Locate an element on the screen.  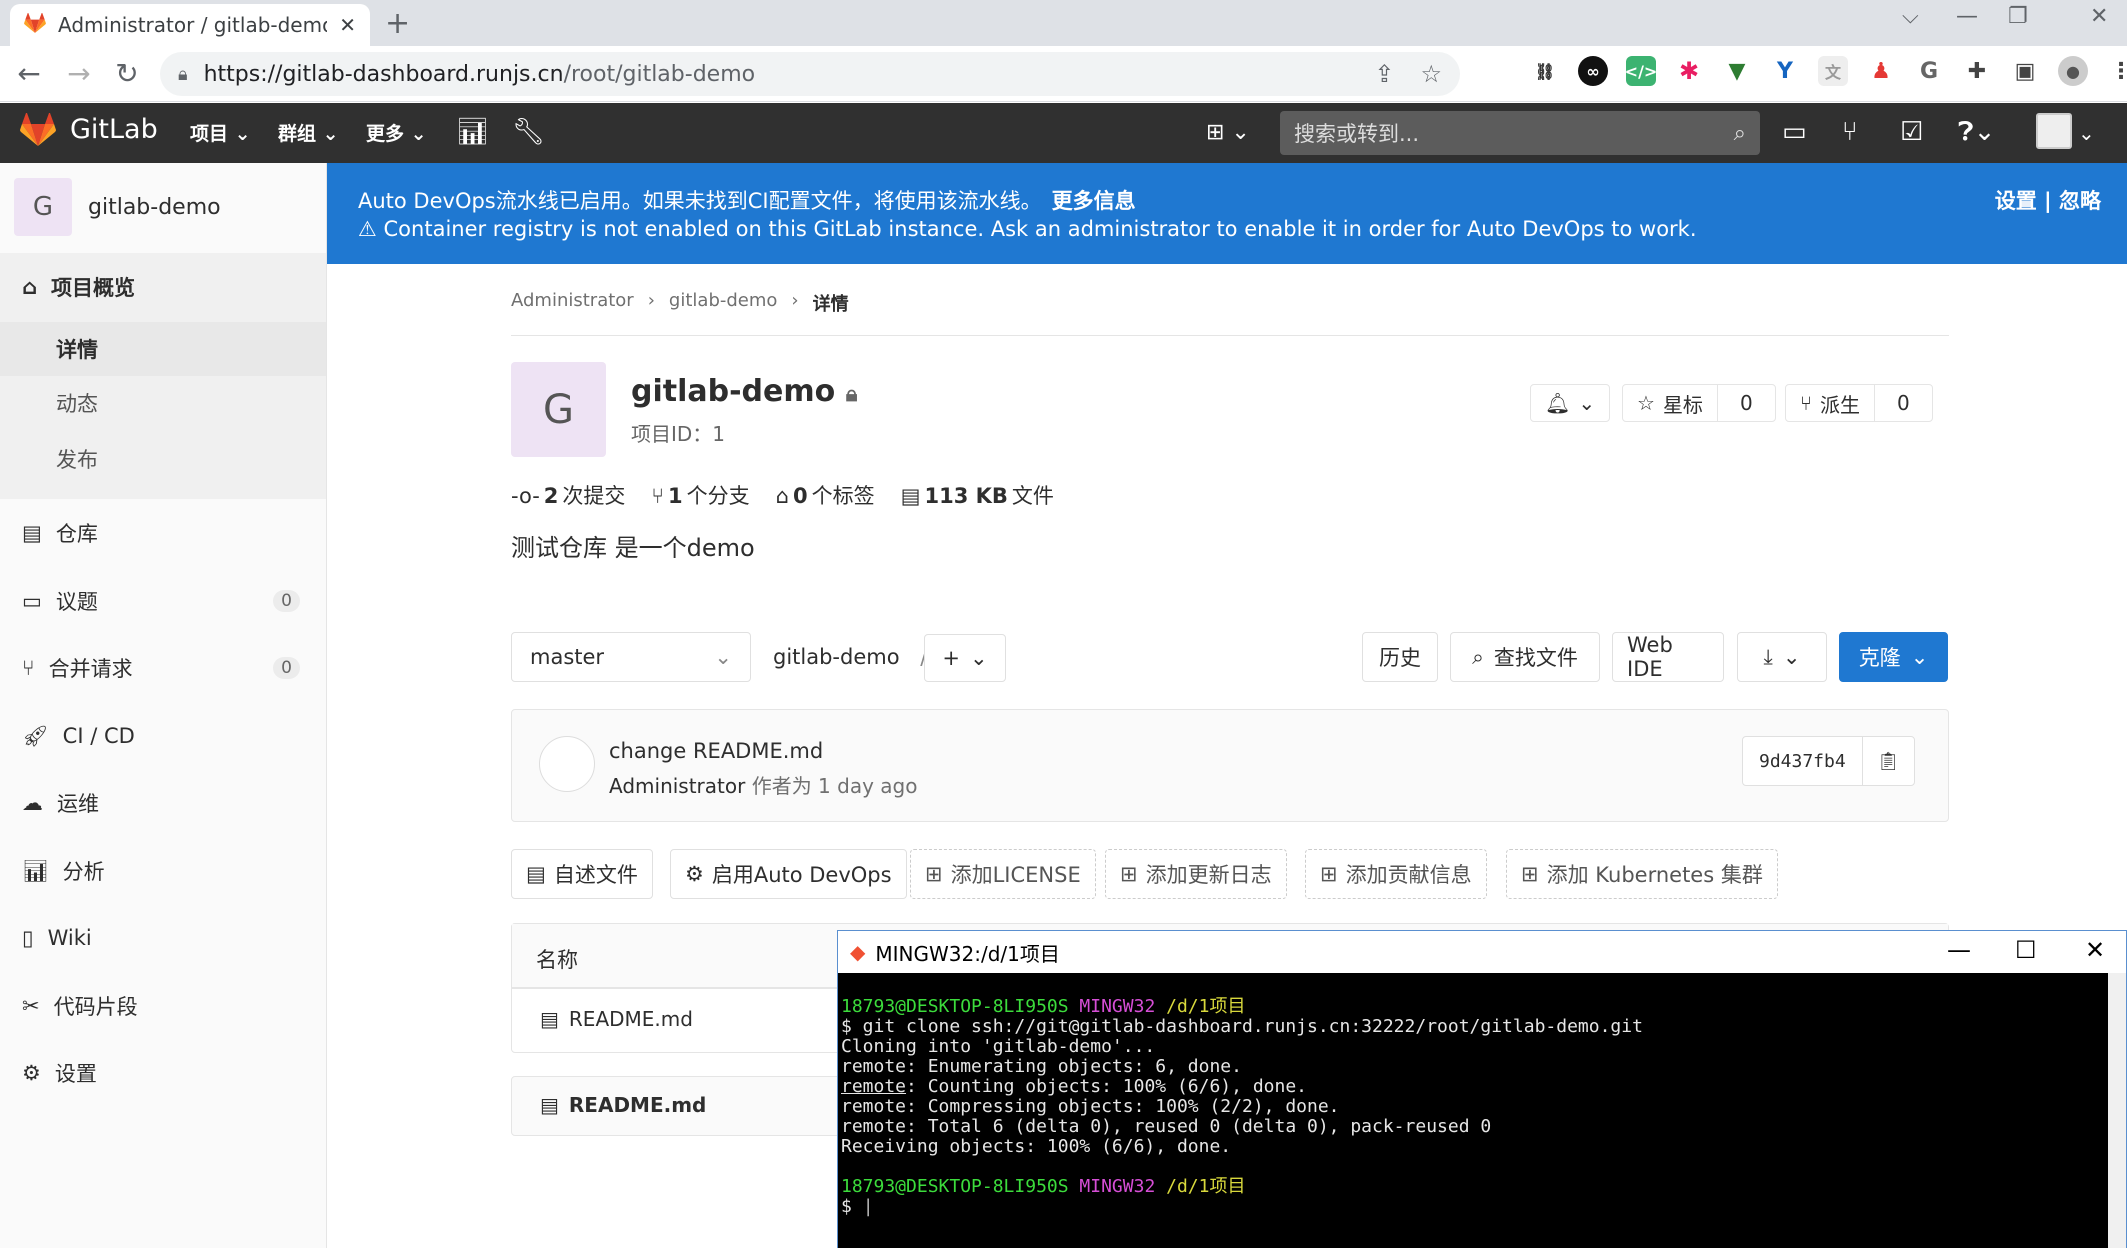
terminal-prompt: $ is located at coordinates (852, 1206).